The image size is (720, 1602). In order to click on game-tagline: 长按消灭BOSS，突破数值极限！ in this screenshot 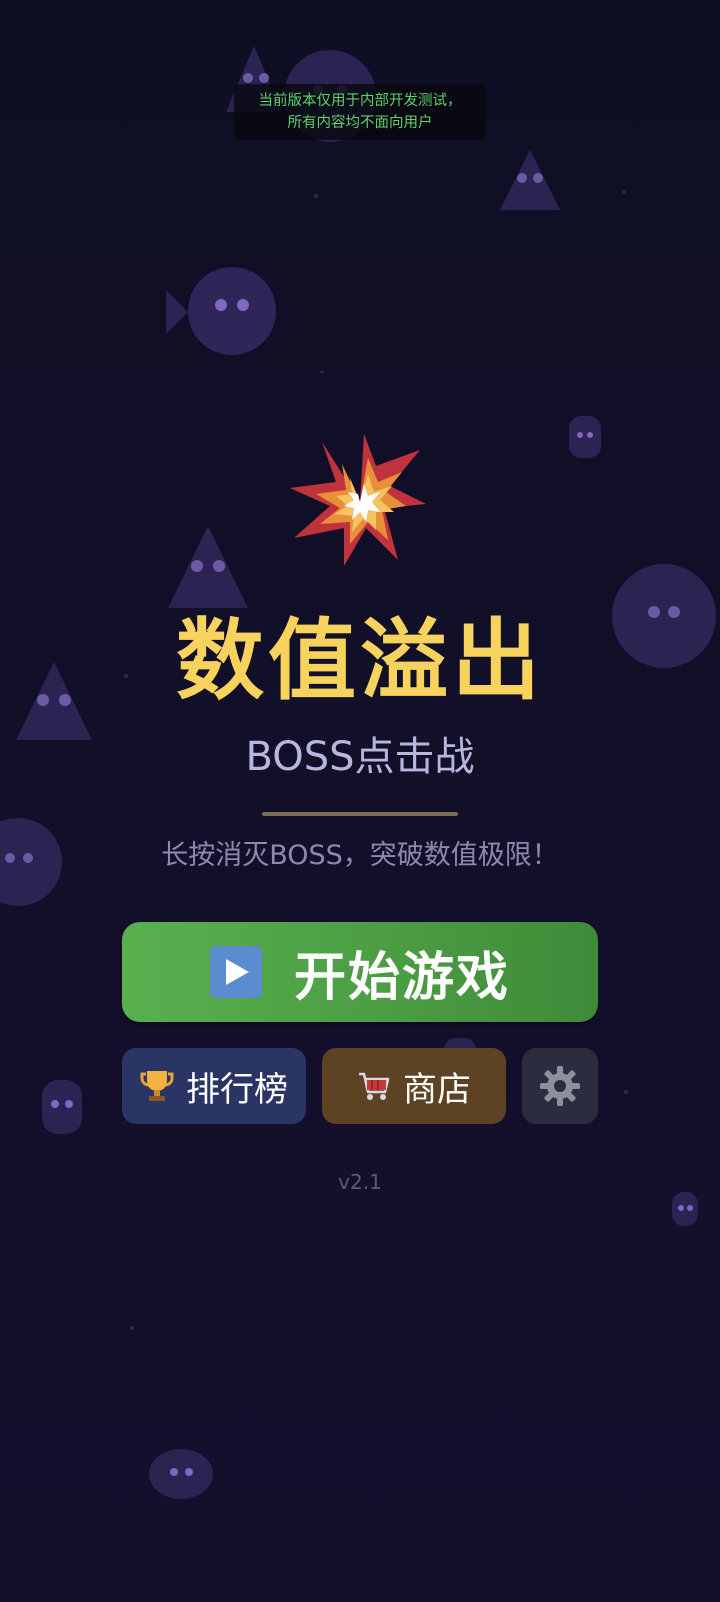, I will do `click(360, 855)`.